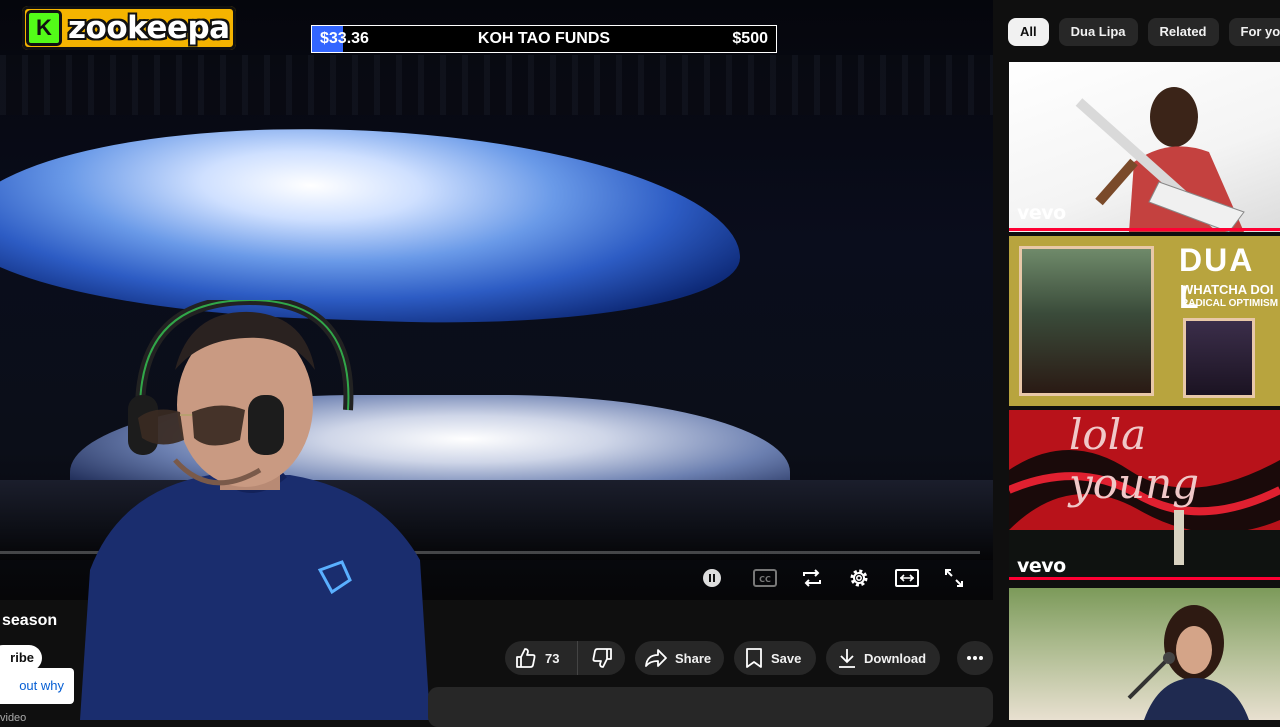  I want to click on settings-button, so click(859, 578).